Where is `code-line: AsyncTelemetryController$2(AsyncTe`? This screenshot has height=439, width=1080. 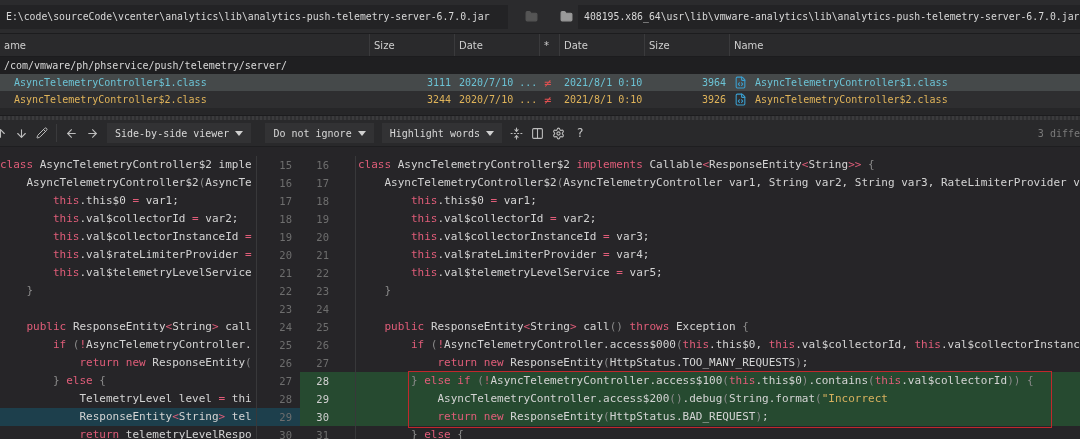 code-line: AsyncTelemetryController$2(AsyncTe is located at coordinates (139, 183).